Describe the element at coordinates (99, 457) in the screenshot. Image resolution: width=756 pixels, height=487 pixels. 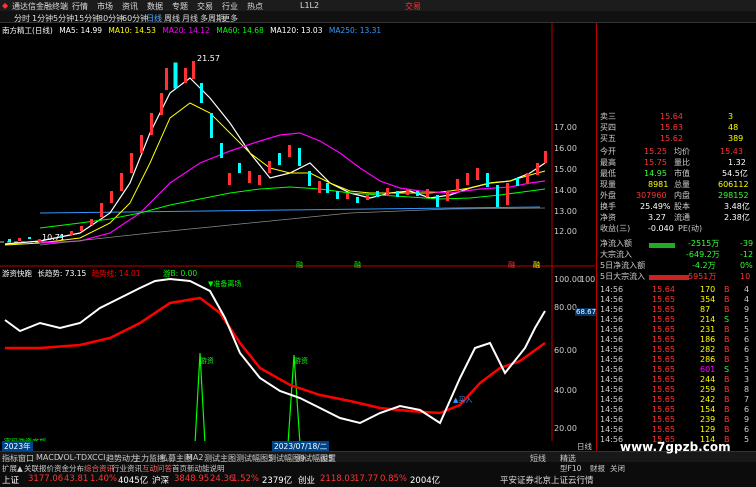
I see `indicator-tab: CCI` at that location.